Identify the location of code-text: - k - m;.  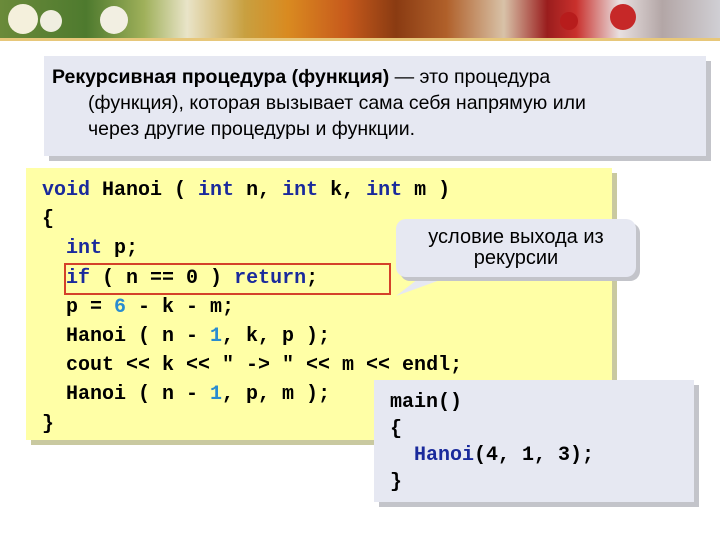
(180, 307).